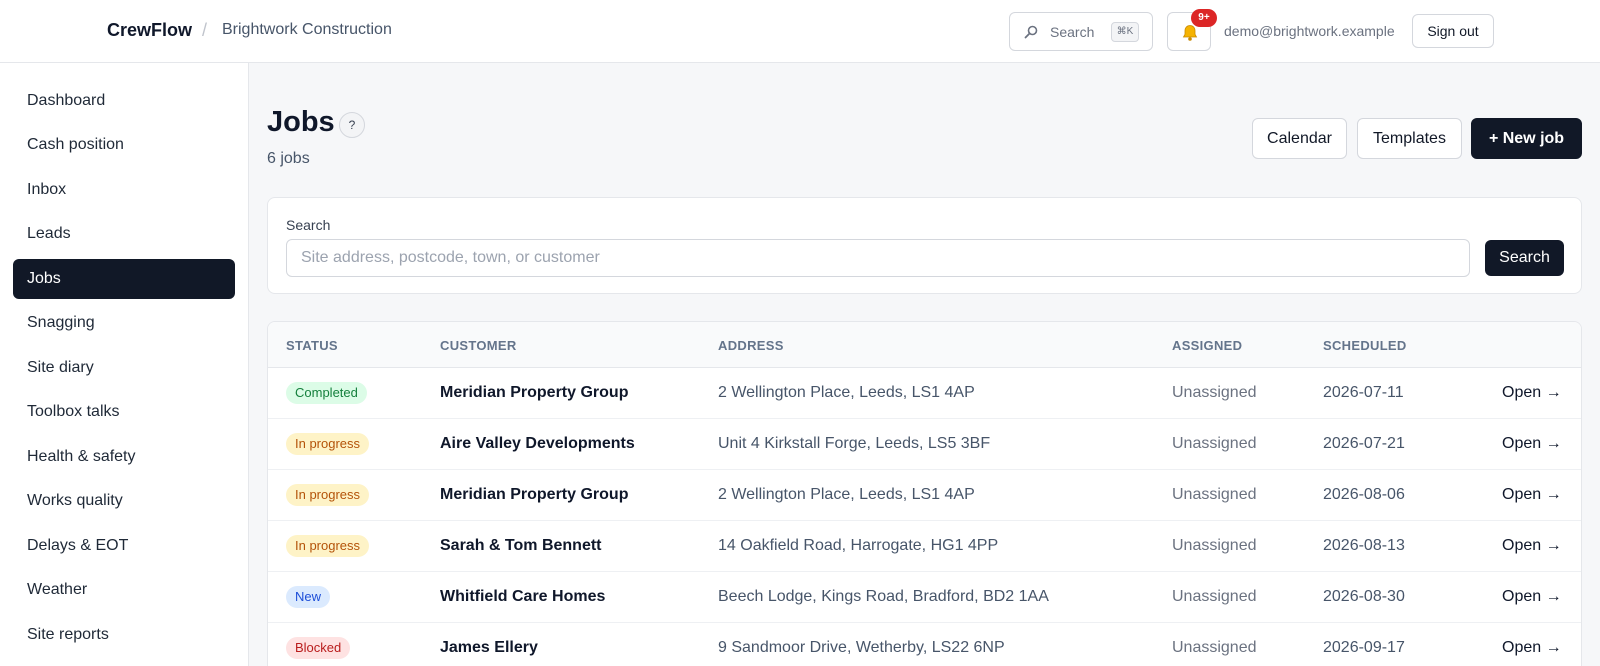  I want to click on customer-name: James Ellery, so click(489, 647).